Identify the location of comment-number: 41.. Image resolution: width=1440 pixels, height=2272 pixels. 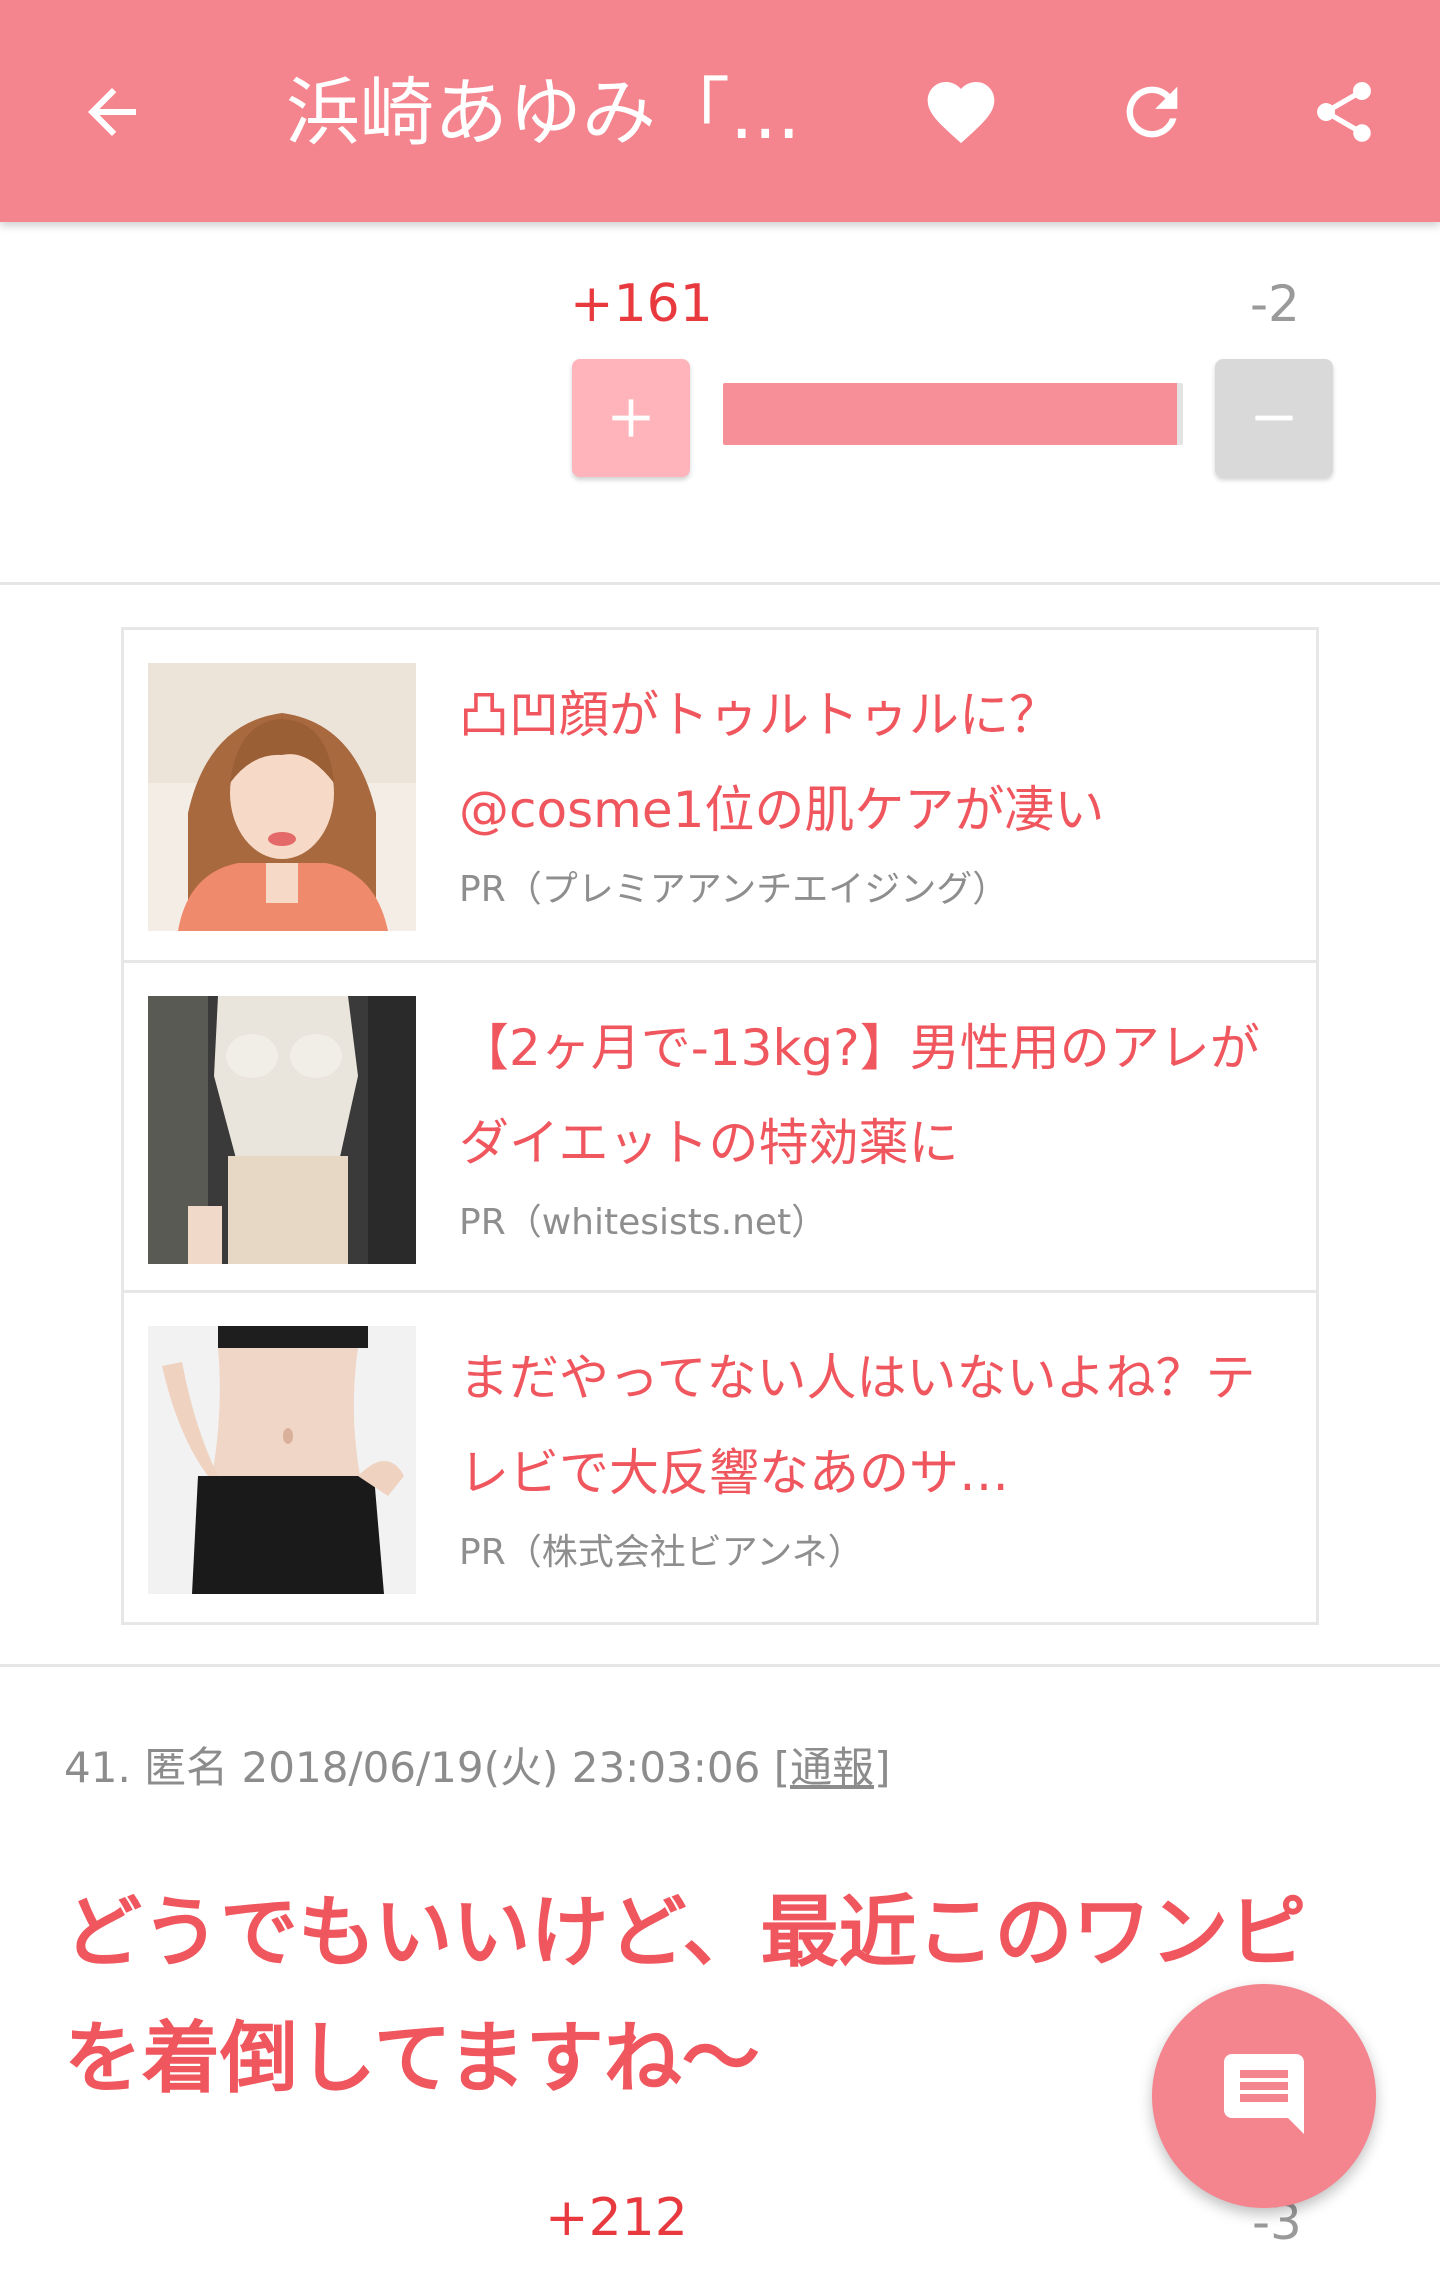
(97, 1767).